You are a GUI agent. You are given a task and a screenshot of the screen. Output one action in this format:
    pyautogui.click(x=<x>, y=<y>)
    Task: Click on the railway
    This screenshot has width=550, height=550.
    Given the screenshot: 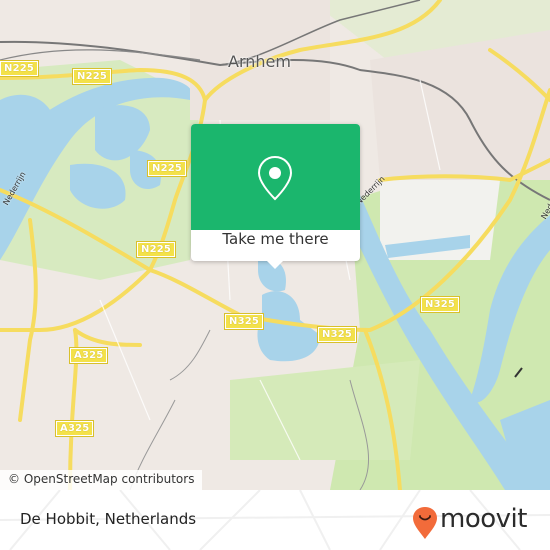 What is the action you would take?
    pyautogui.click(x=100, y=55)
    